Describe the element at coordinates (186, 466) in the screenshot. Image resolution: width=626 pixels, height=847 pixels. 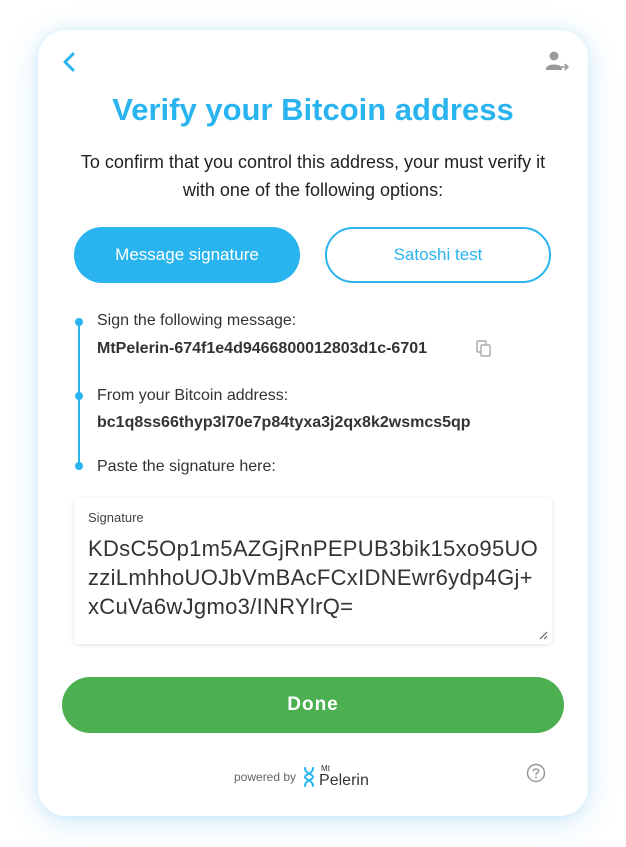
I see `paste-signature-label: Paste the signature here:` at that location.